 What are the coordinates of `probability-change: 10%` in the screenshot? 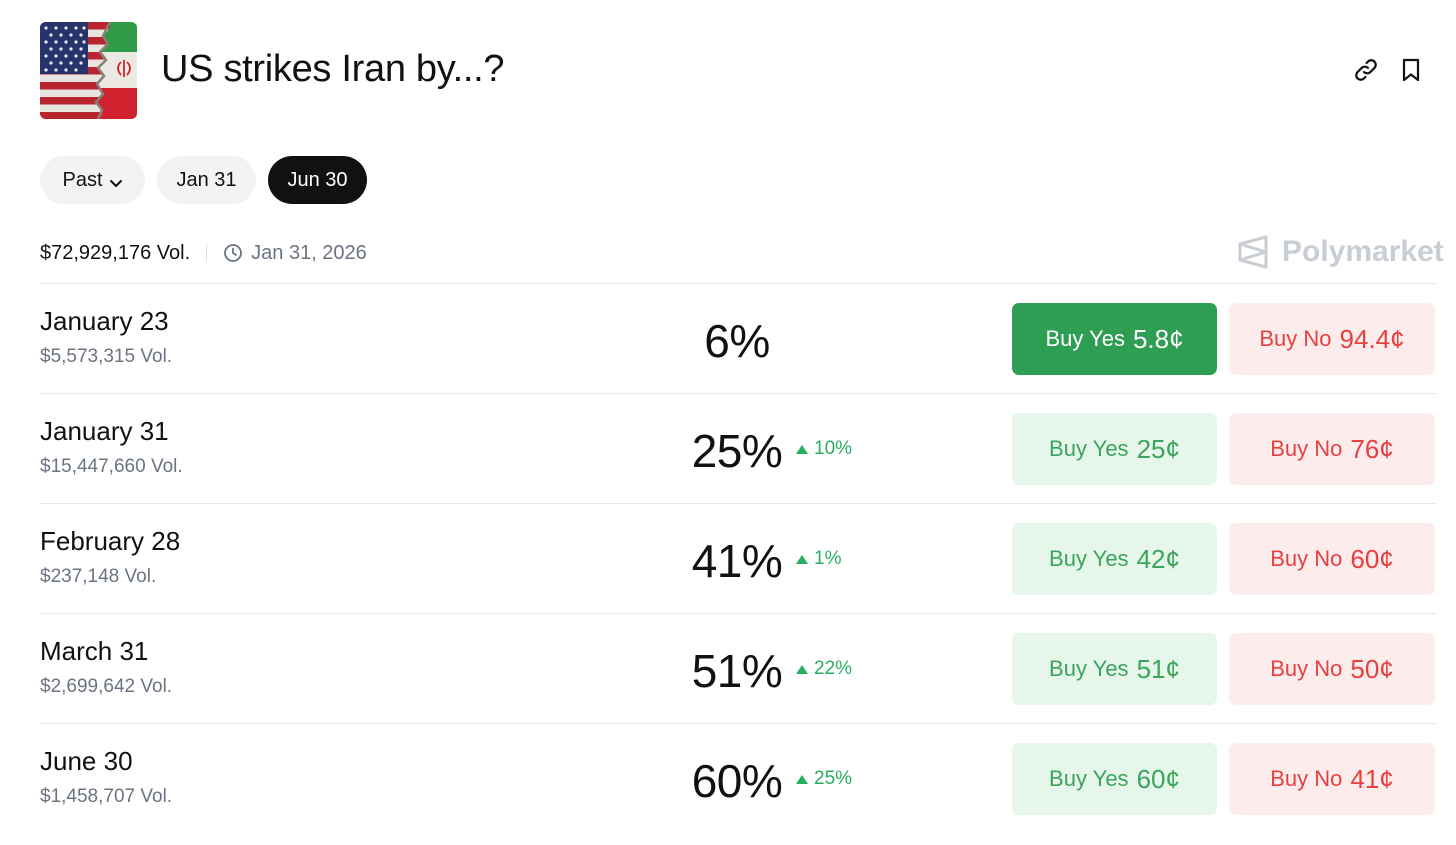 It's located at (824, 449).